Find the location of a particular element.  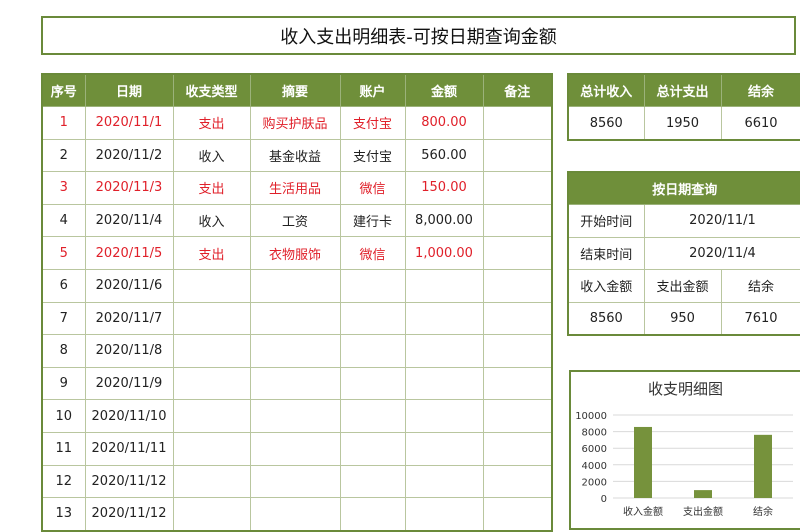

row-no: 5 is located at coordinates (63, 253).